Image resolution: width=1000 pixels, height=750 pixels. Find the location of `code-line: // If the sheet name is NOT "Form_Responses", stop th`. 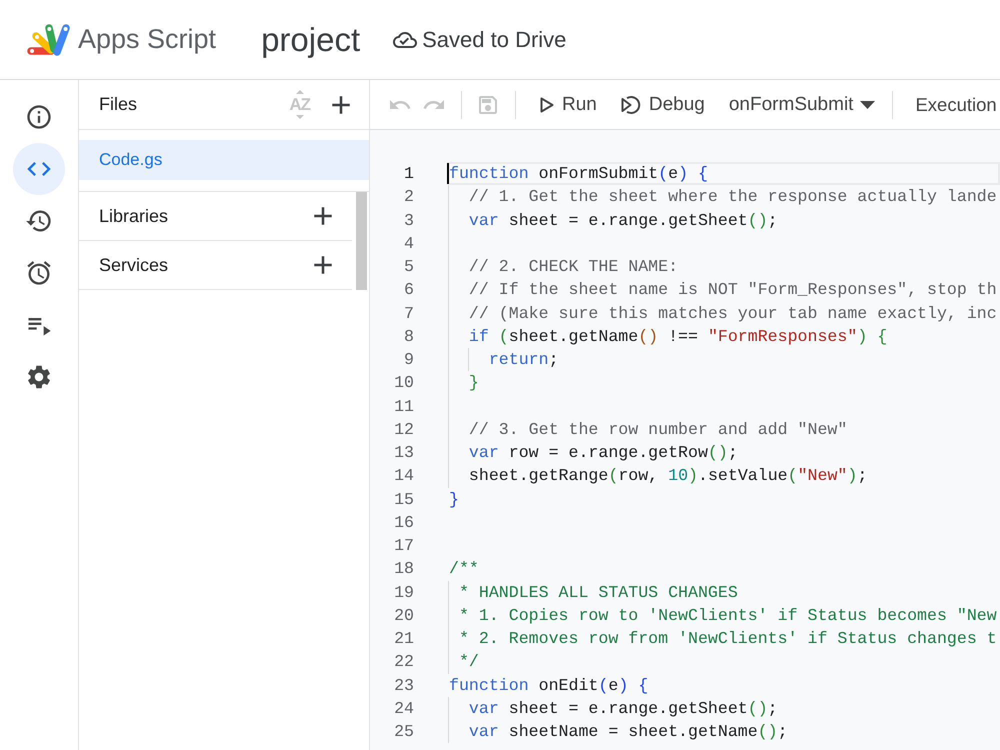

code-line: // If the sheet name is NOT "Form_Responses", stop th is located at coordinates (732, 290).